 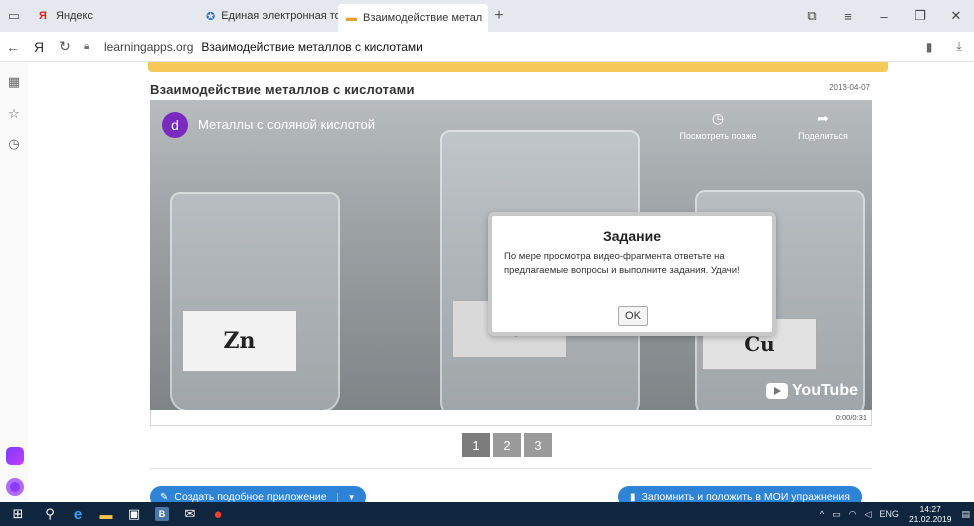 What do you see at coordinates (956, 16) in the screenshot?
I see `close-window-icon: ✕` at bounding box center [956, 16].